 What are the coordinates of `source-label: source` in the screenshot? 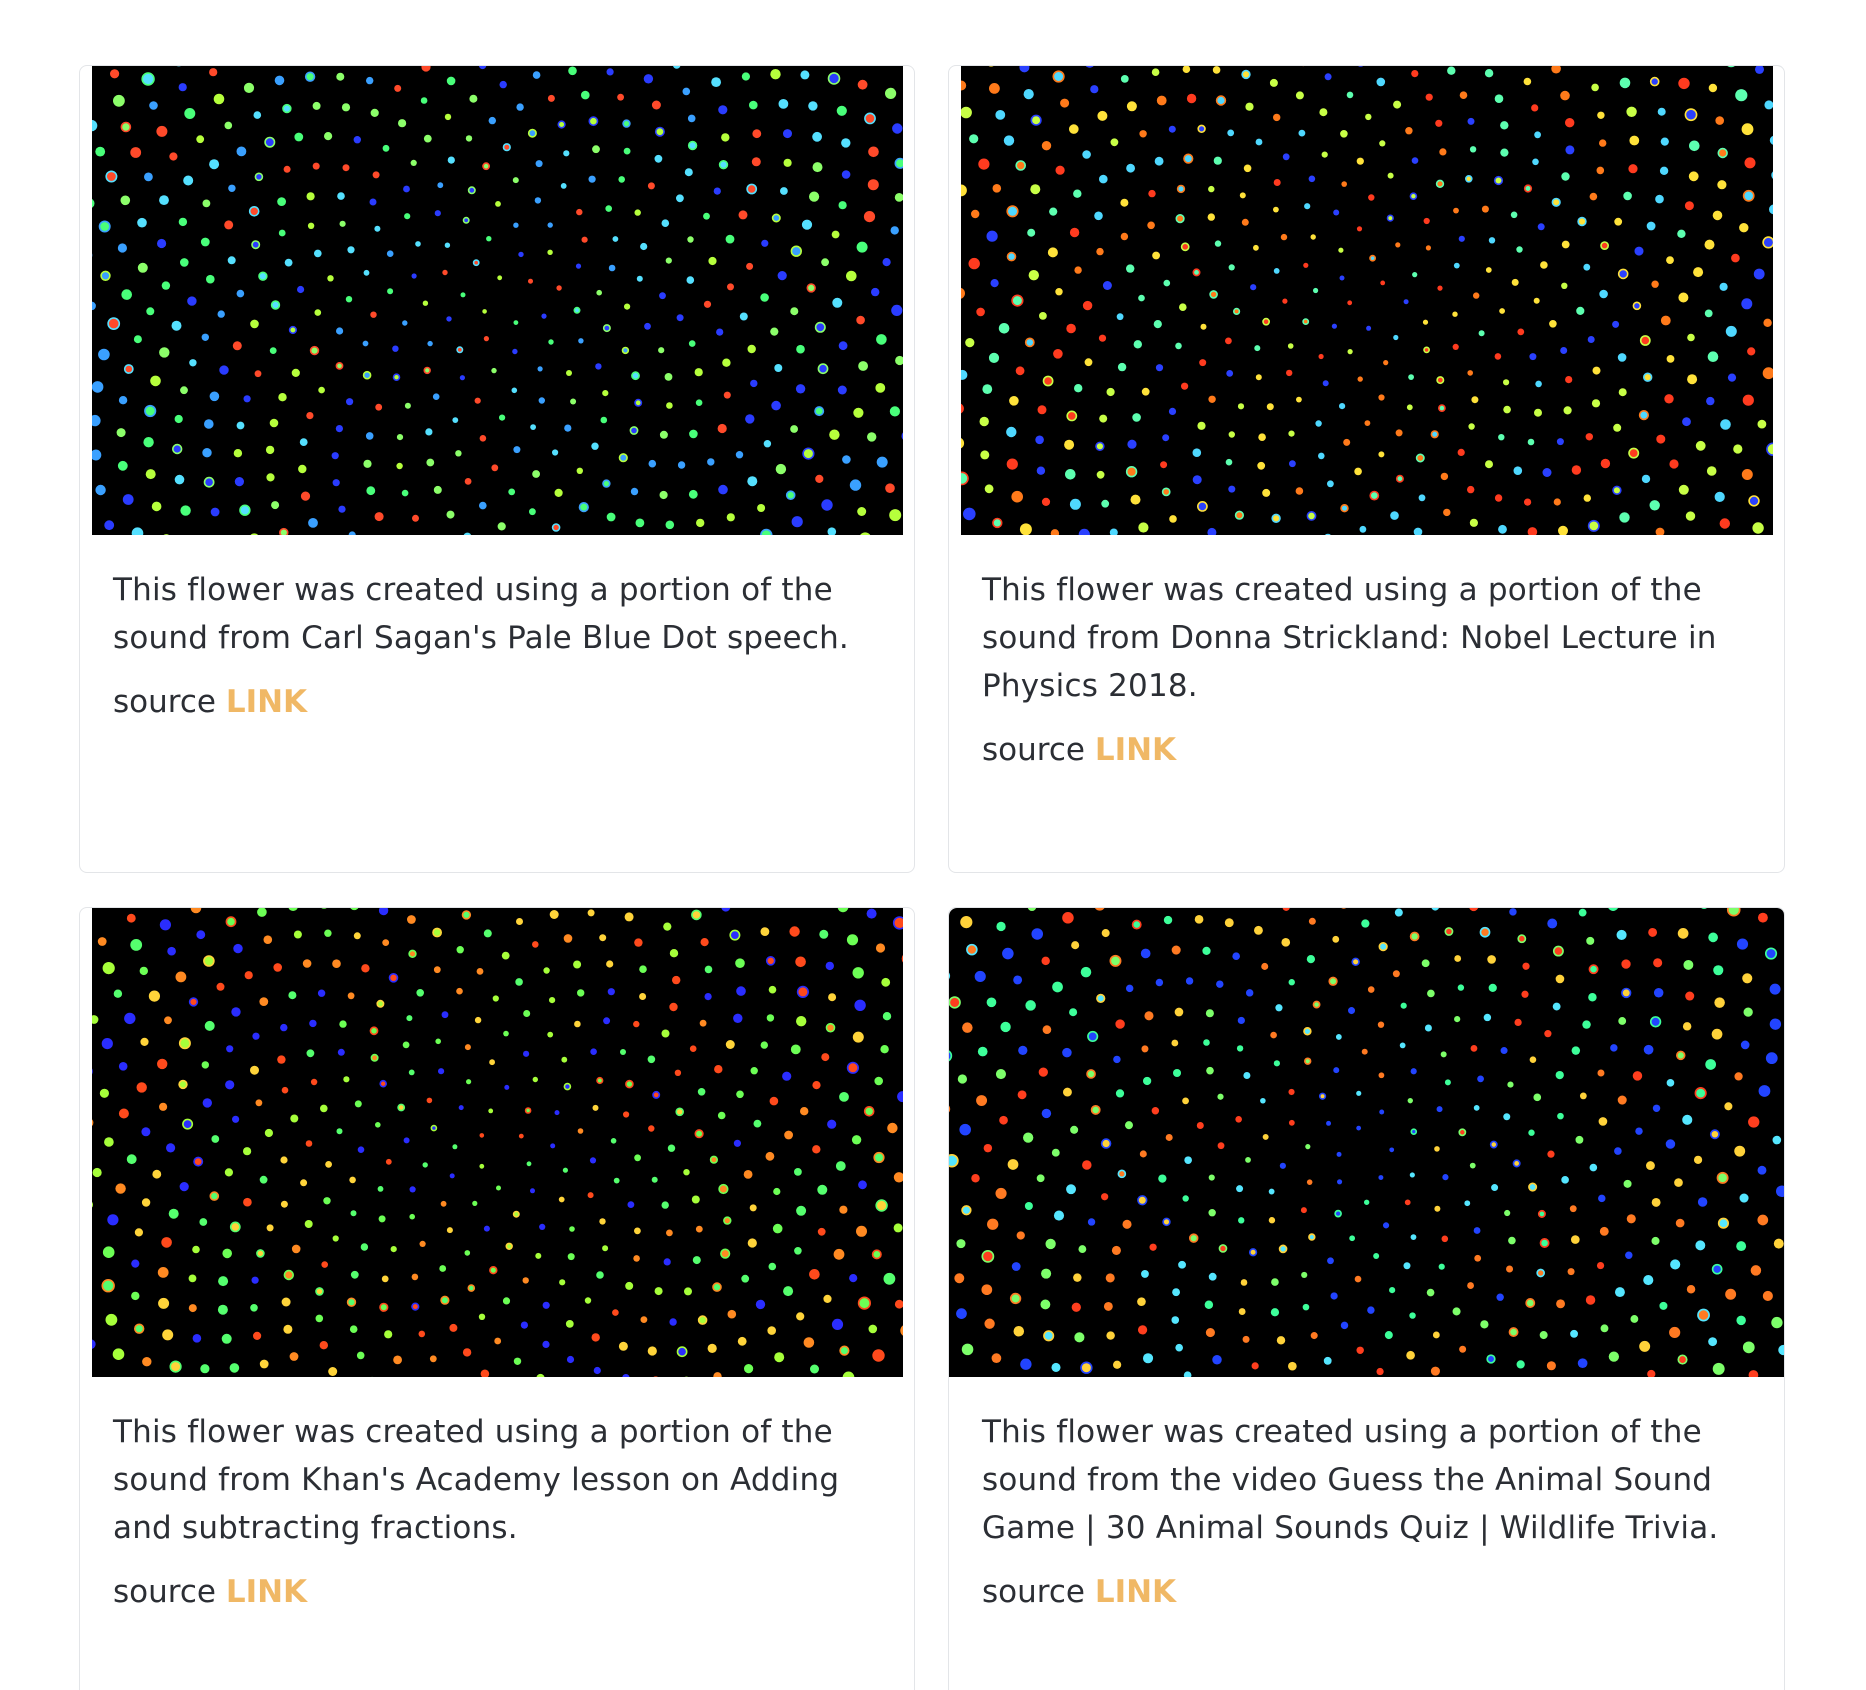 It's located at (164, 702).